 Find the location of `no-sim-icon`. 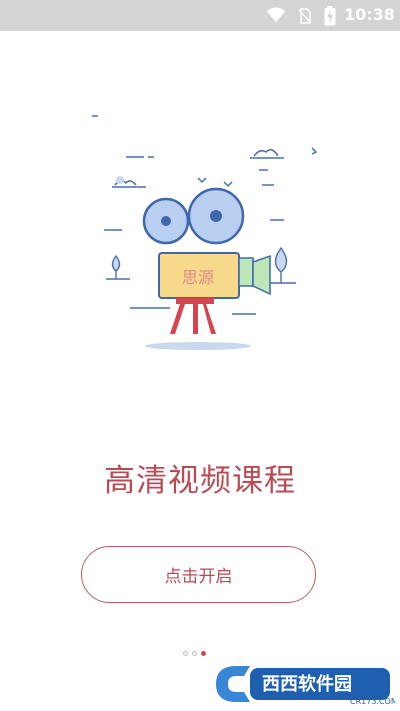

no-sim-icon is located at coordinates (305, 16).